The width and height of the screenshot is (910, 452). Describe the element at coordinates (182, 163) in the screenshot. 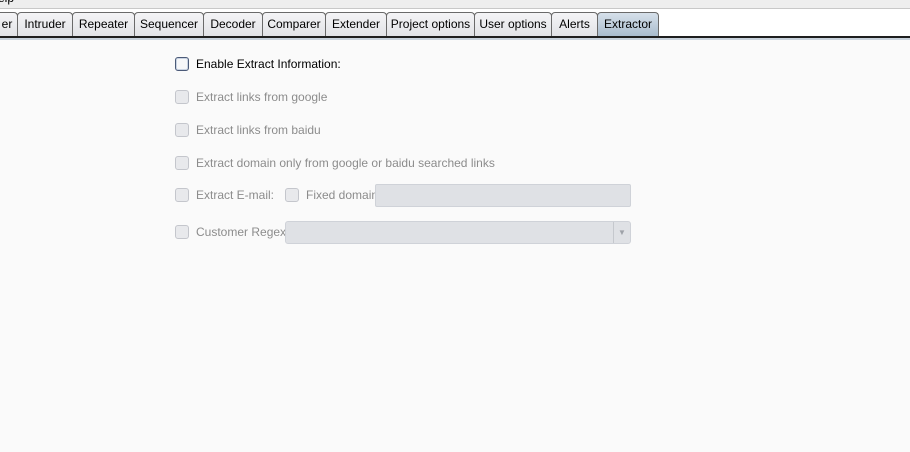

I see `domain-only-checkbox` at that location.